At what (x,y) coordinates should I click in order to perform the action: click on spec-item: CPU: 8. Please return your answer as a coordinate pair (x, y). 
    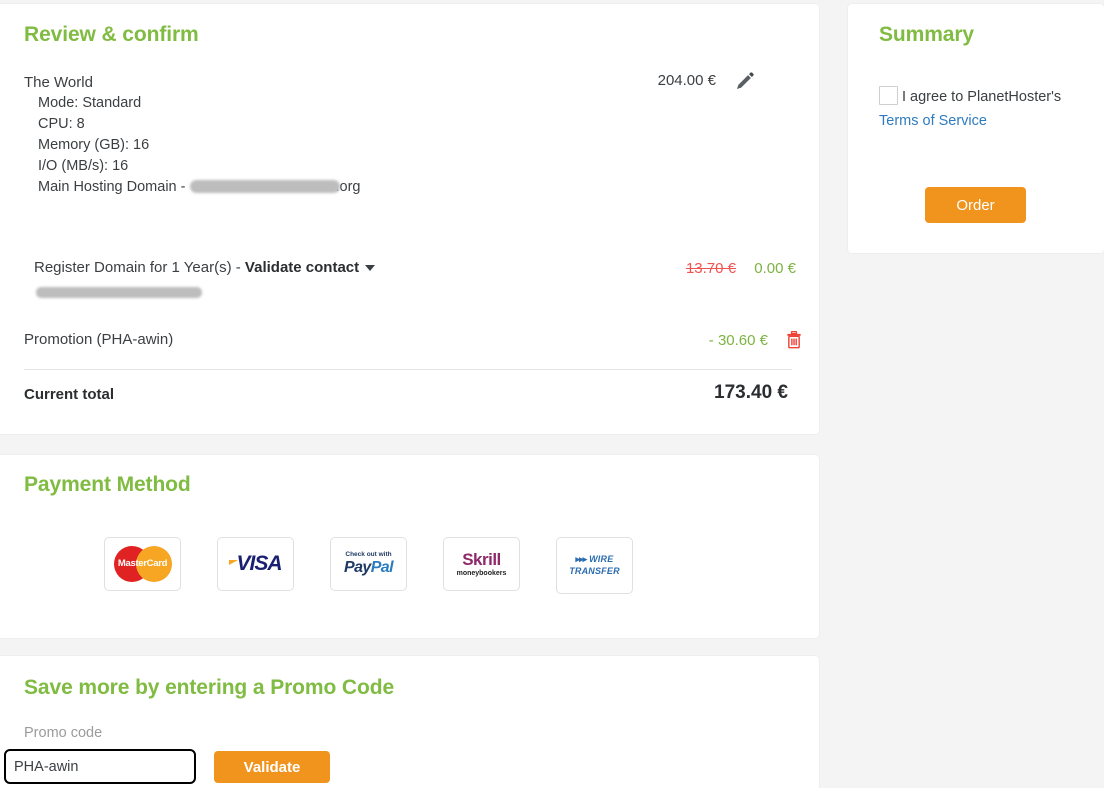
    Looking at the image, I should click on (61, 124).